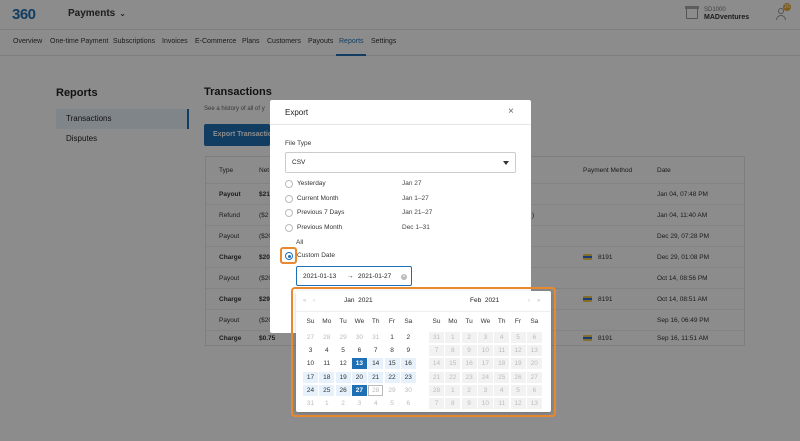 This screenshot has width=800, height=441. Describe the element at coordinates (511, 111) in the screenshot. I see `close-icon: ×` at that location.